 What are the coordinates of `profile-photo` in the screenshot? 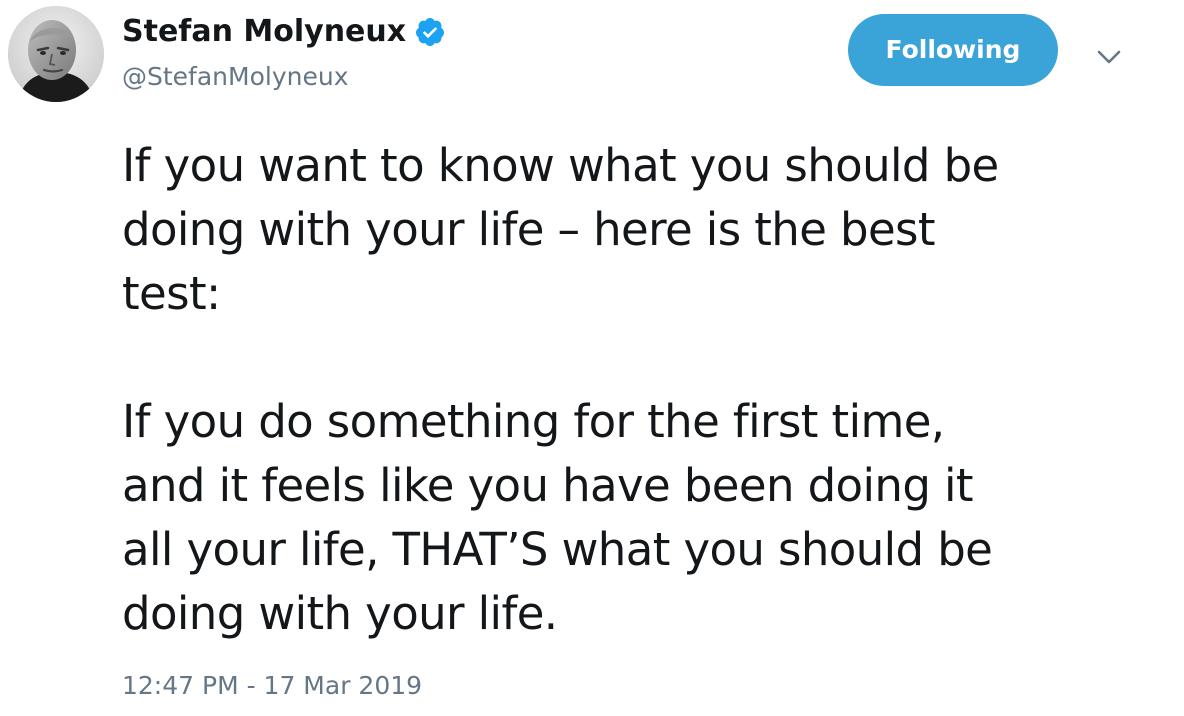 It's located at (56, 54).